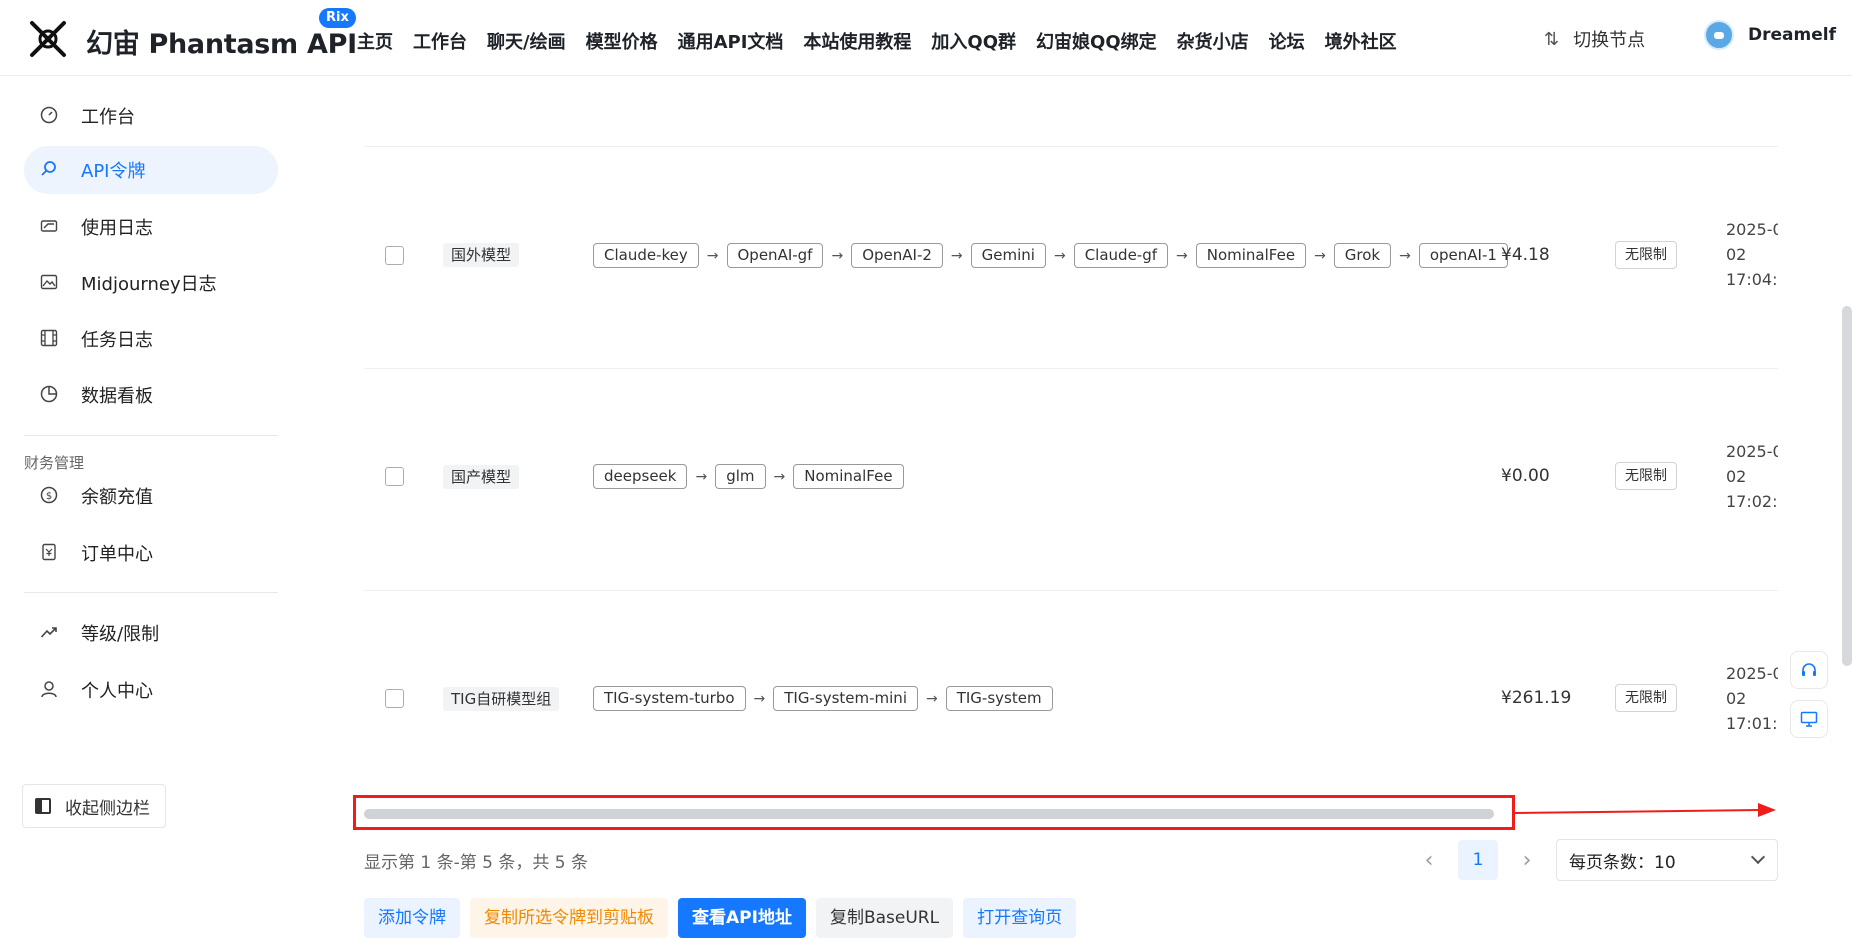  Describe the element at coordinates (337, 18) in the screenshot. I see `version-badge: Rix` at that location.